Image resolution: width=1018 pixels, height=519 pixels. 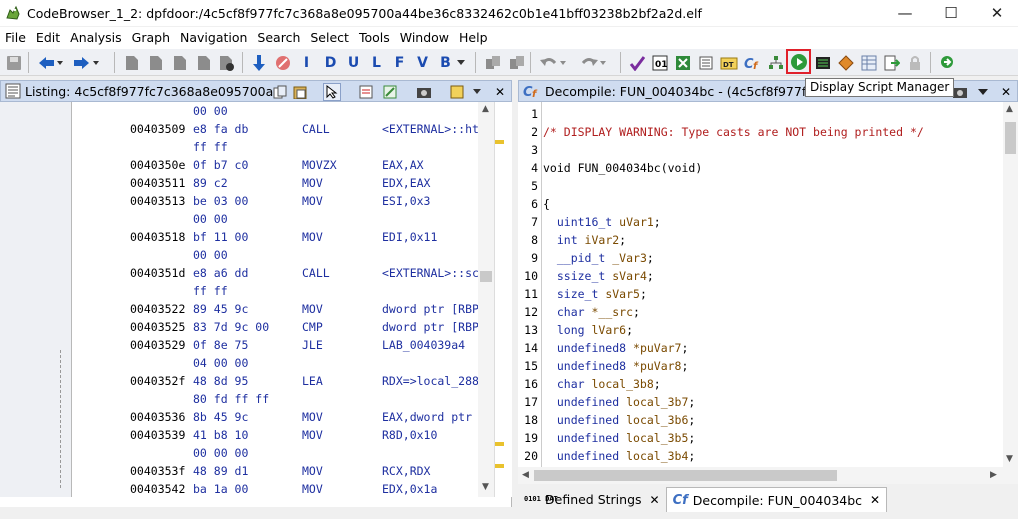 I want to click on undo-icon, so click(x=553, y=62).